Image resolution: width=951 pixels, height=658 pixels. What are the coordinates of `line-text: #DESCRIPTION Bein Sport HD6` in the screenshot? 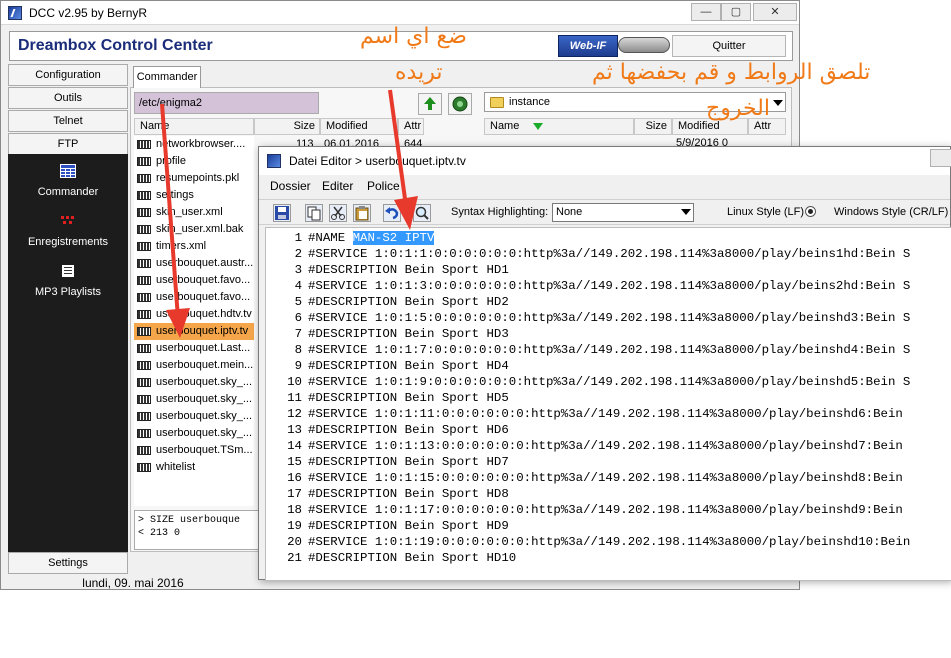 It's located at (408, 430).